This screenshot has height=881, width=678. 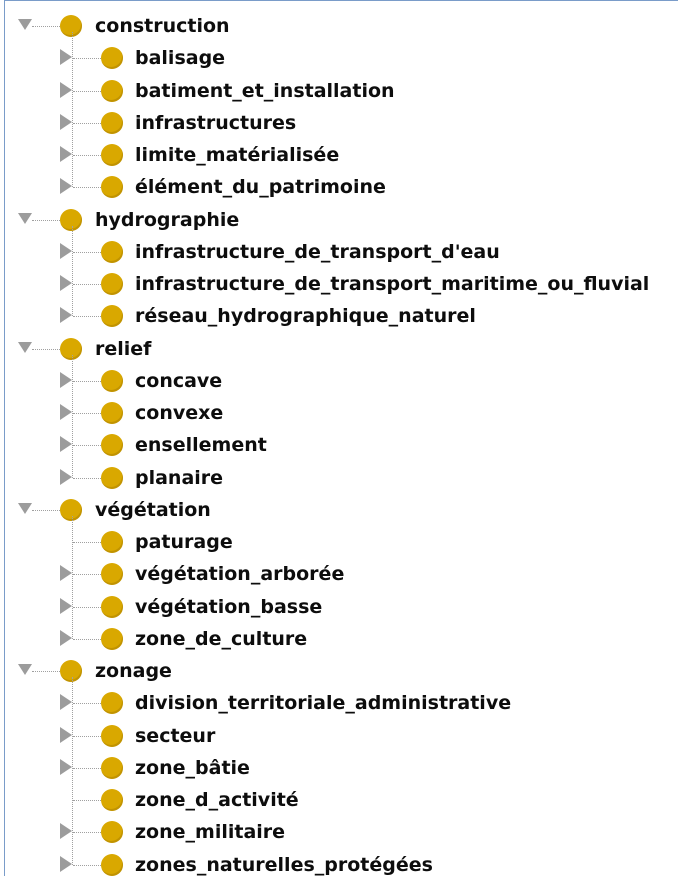 What do you see at coordinates (317, 251) in the screenshot?
I see `tree-node-label: infrastructure_de_transport_d'eau` at bounding box center [317, 251].